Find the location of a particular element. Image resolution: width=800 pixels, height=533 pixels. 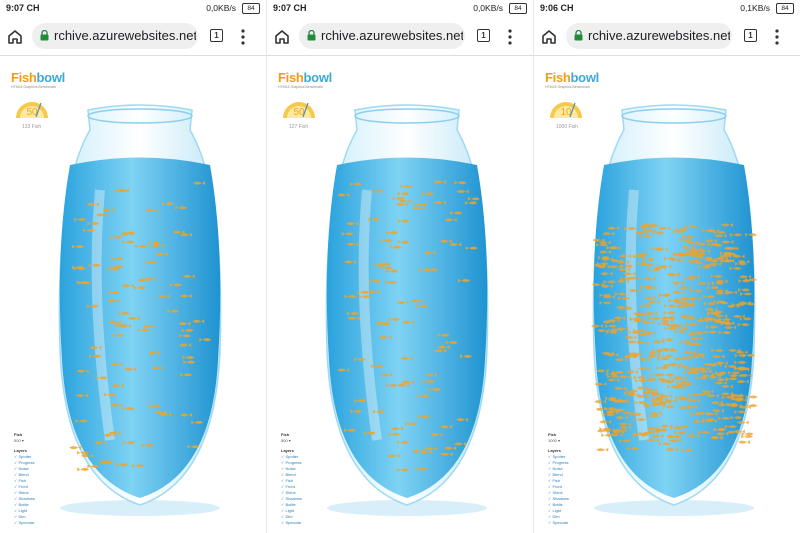

status-bar: 9:06 CH 0,1KB/s 84 is located at coordinates (667, 9).